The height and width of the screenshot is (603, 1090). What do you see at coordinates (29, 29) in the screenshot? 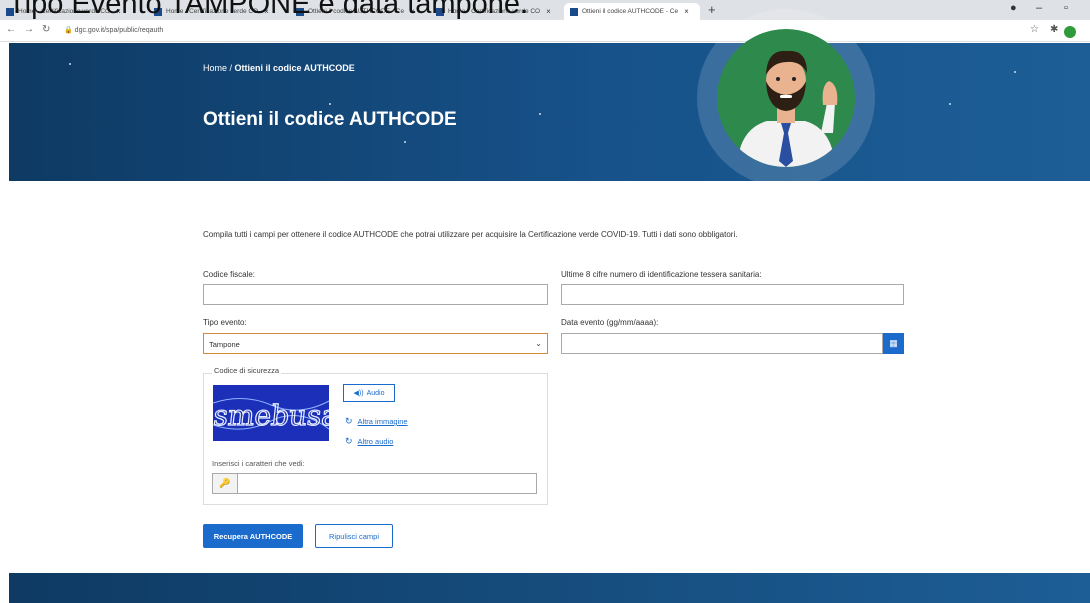
I see `forward-icon: →` at bounding box center [29, 29].